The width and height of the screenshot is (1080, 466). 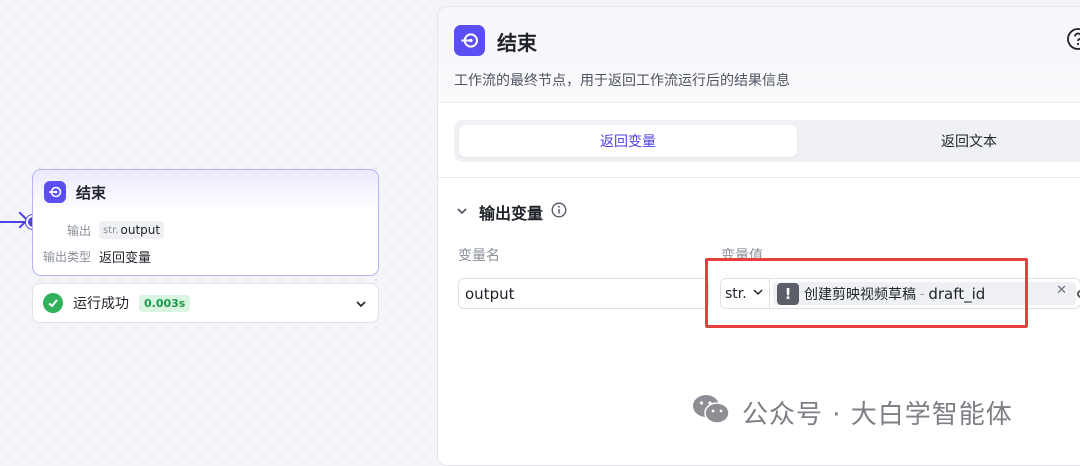 I want to click on node-type-row: 输出类型 返回变量, so click(x=92, y=256).